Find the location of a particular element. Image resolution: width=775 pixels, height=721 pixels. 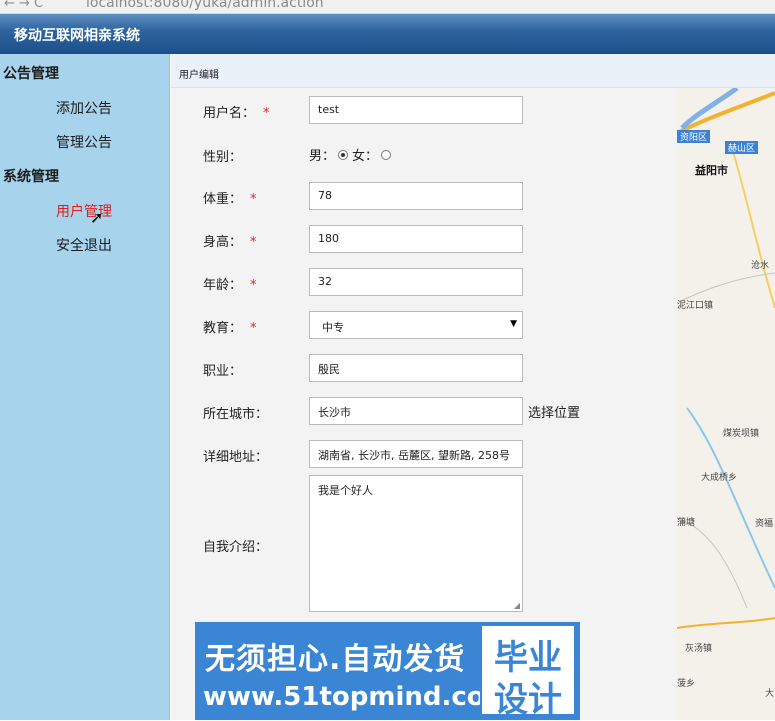

intro-textarea: 我是个好人 ◢ is located at coordinates (416, 543).